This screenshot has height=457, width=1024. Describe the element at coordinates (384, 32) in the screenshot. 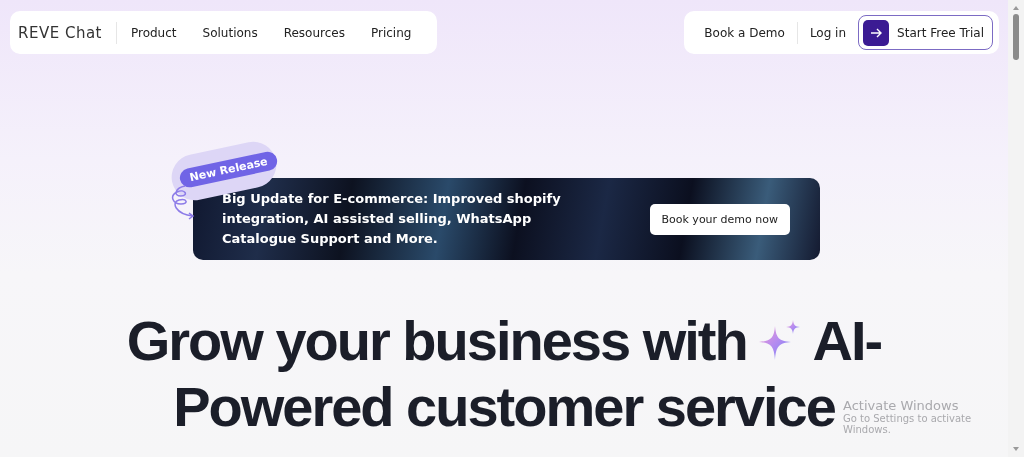

I see `nav-link: Pricing` at that location.